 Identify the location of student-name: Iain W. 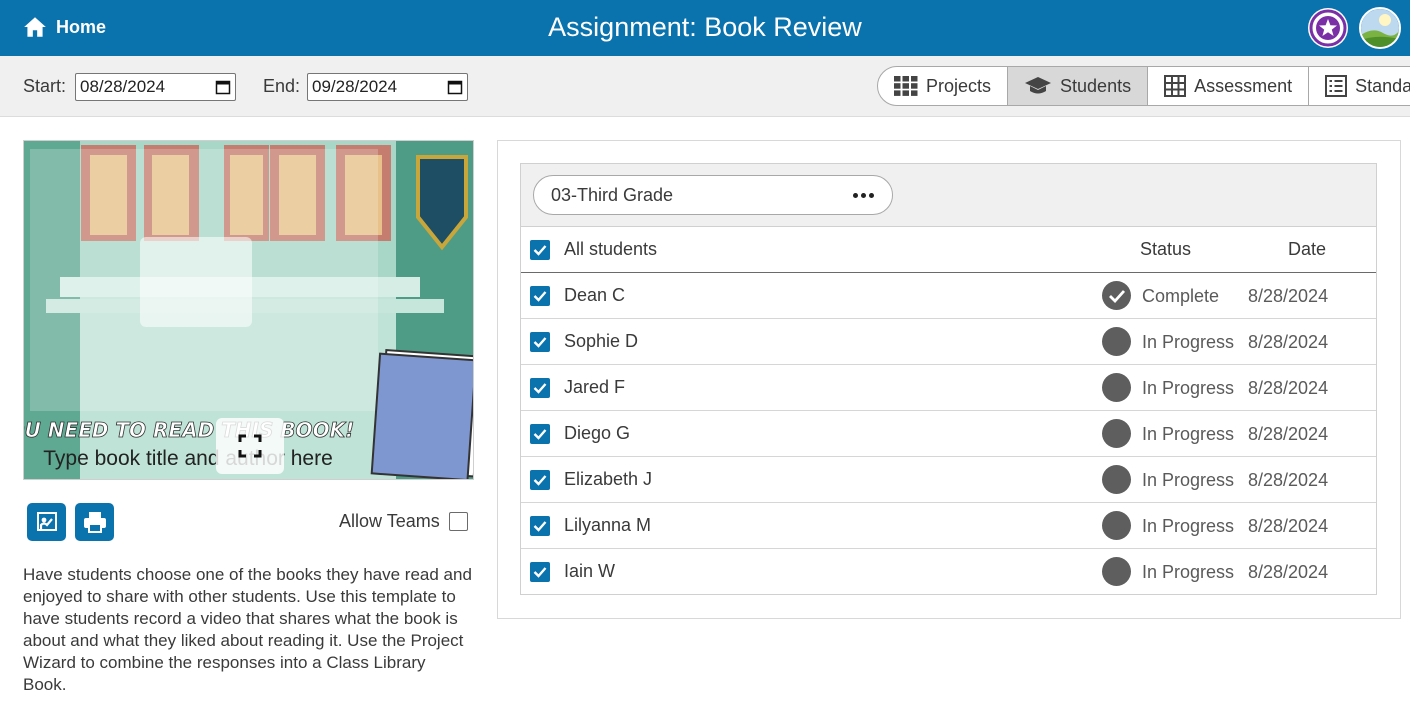
(589, 571).